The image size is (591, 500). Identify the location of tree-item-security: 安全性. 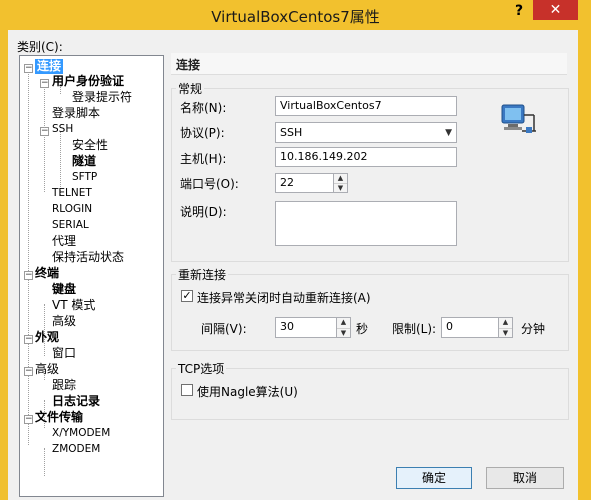
(90, 145).